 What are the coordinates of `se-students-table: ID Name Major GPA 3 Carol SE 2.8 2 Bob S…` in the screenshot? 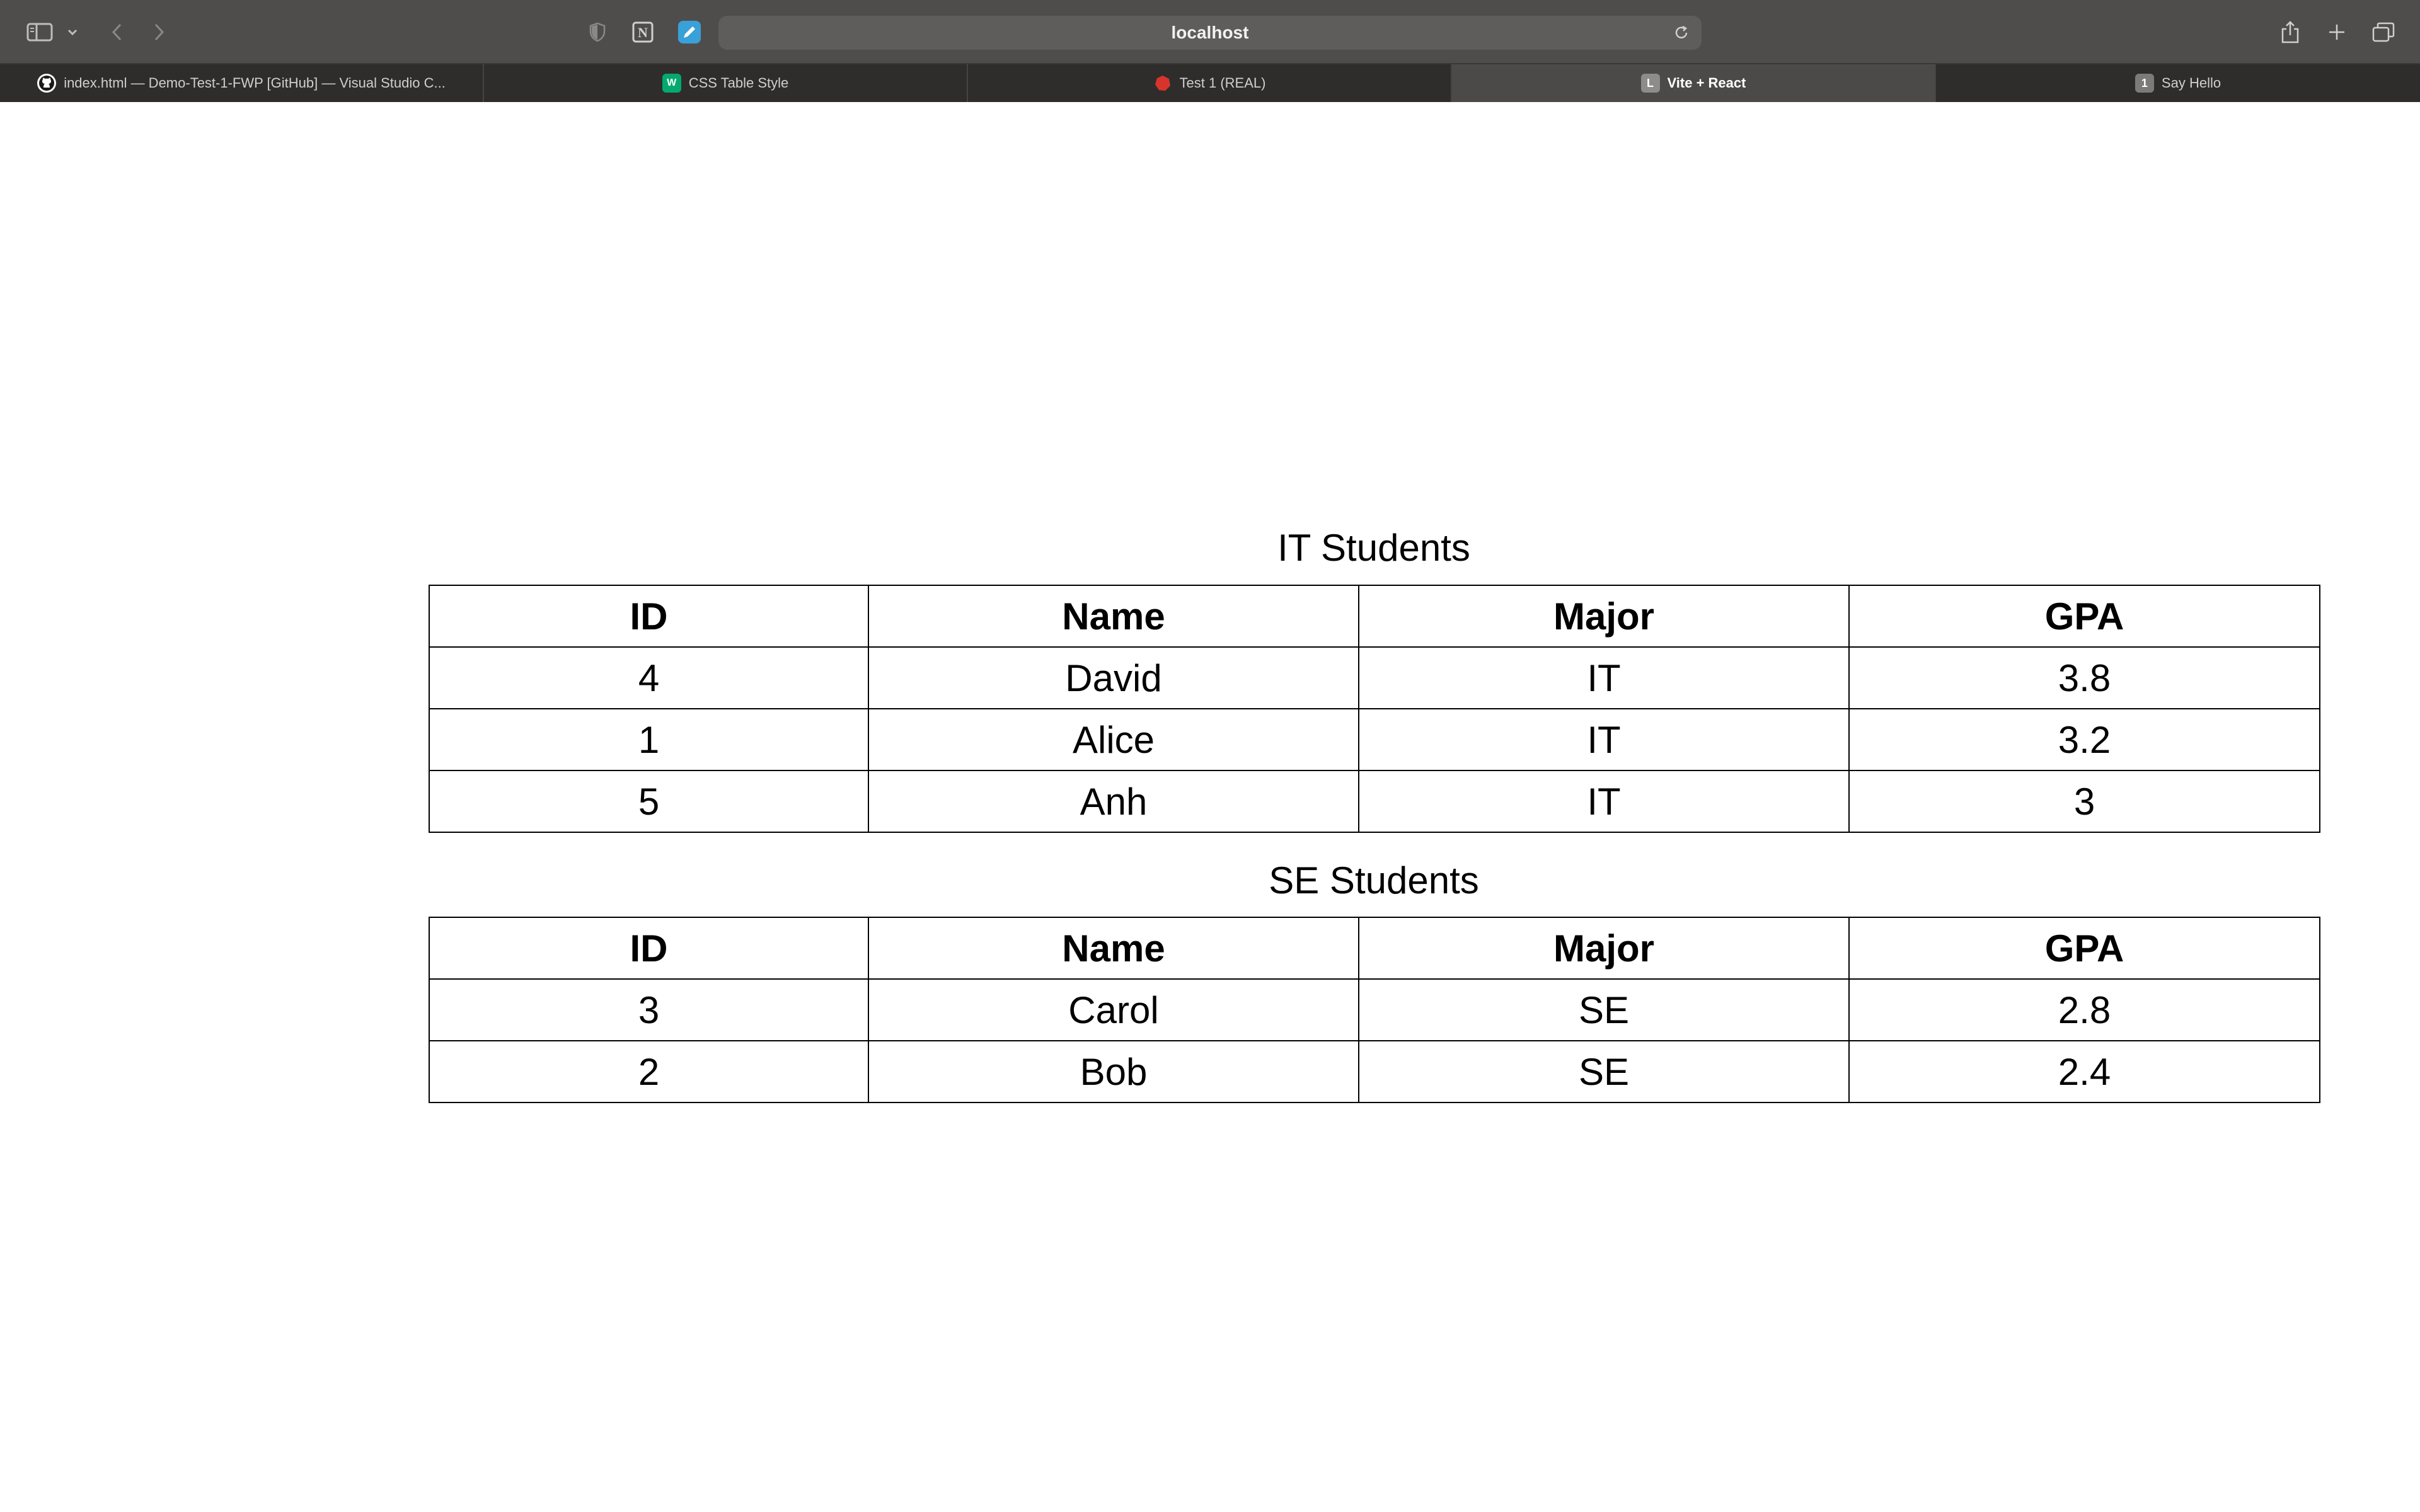 It's located at (1374, 1010).